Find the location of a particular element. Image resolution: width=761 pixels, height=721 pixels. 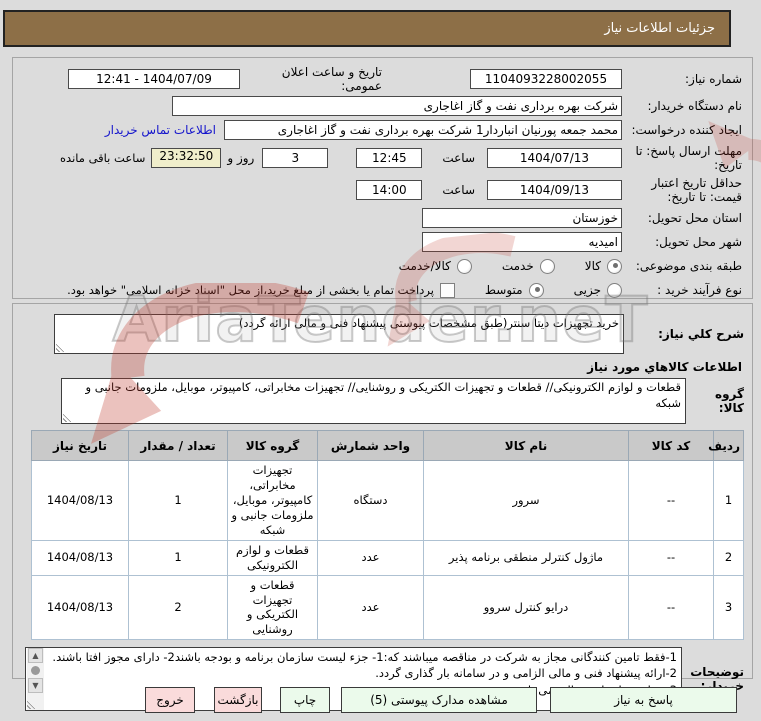

city-row: شهر محل تحویل: is located at coordinates (382, 242).